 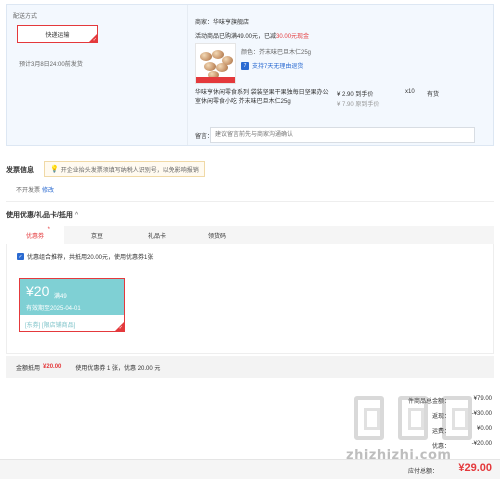 I want to click on chevron-up-icon: ^, so click(x=76, y=215).